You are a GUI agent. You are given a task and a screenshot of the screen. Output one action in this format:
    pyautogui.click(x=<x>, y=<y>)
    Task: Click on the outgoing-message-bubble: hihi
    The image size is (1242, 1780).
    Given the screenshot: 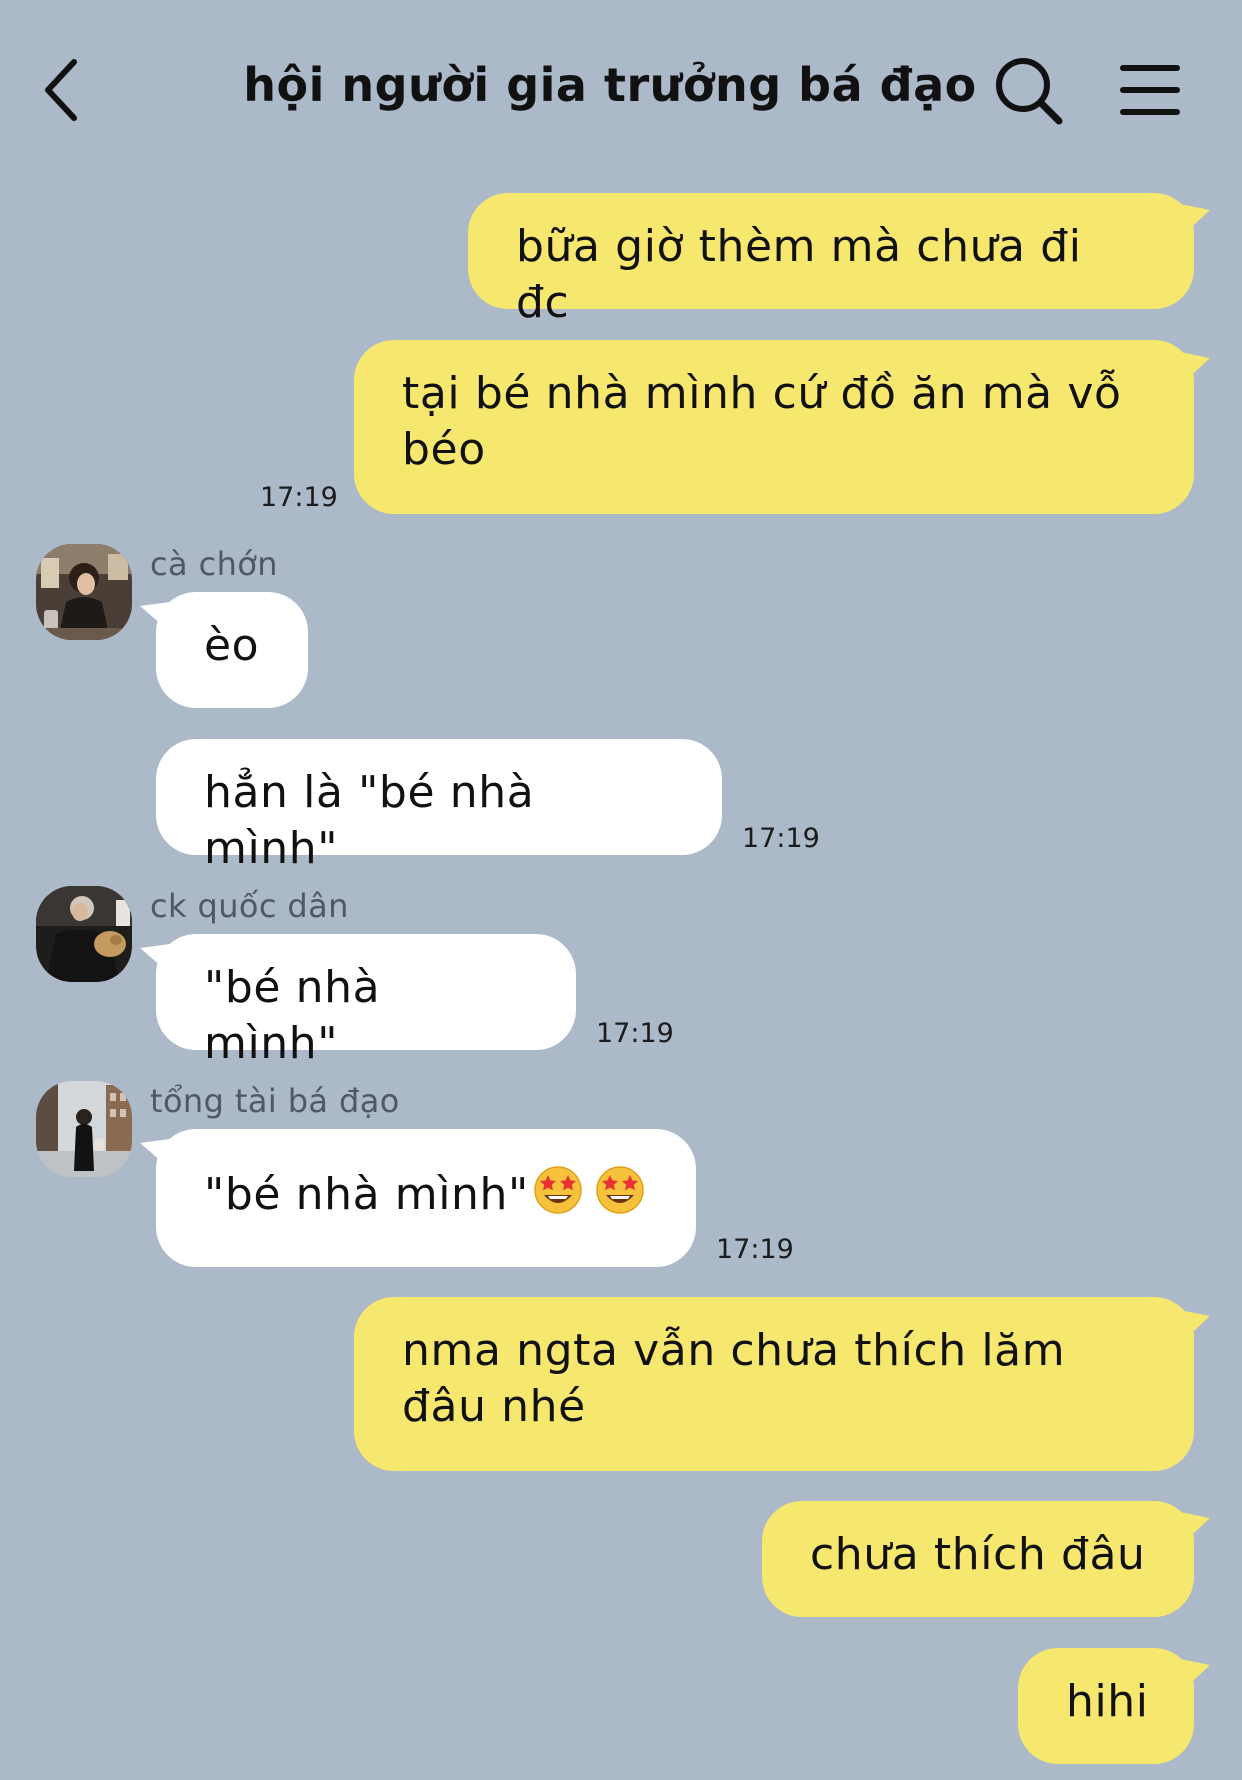 What is the action you would take?
    pyautogui.click(x=1106, y=1706)
    